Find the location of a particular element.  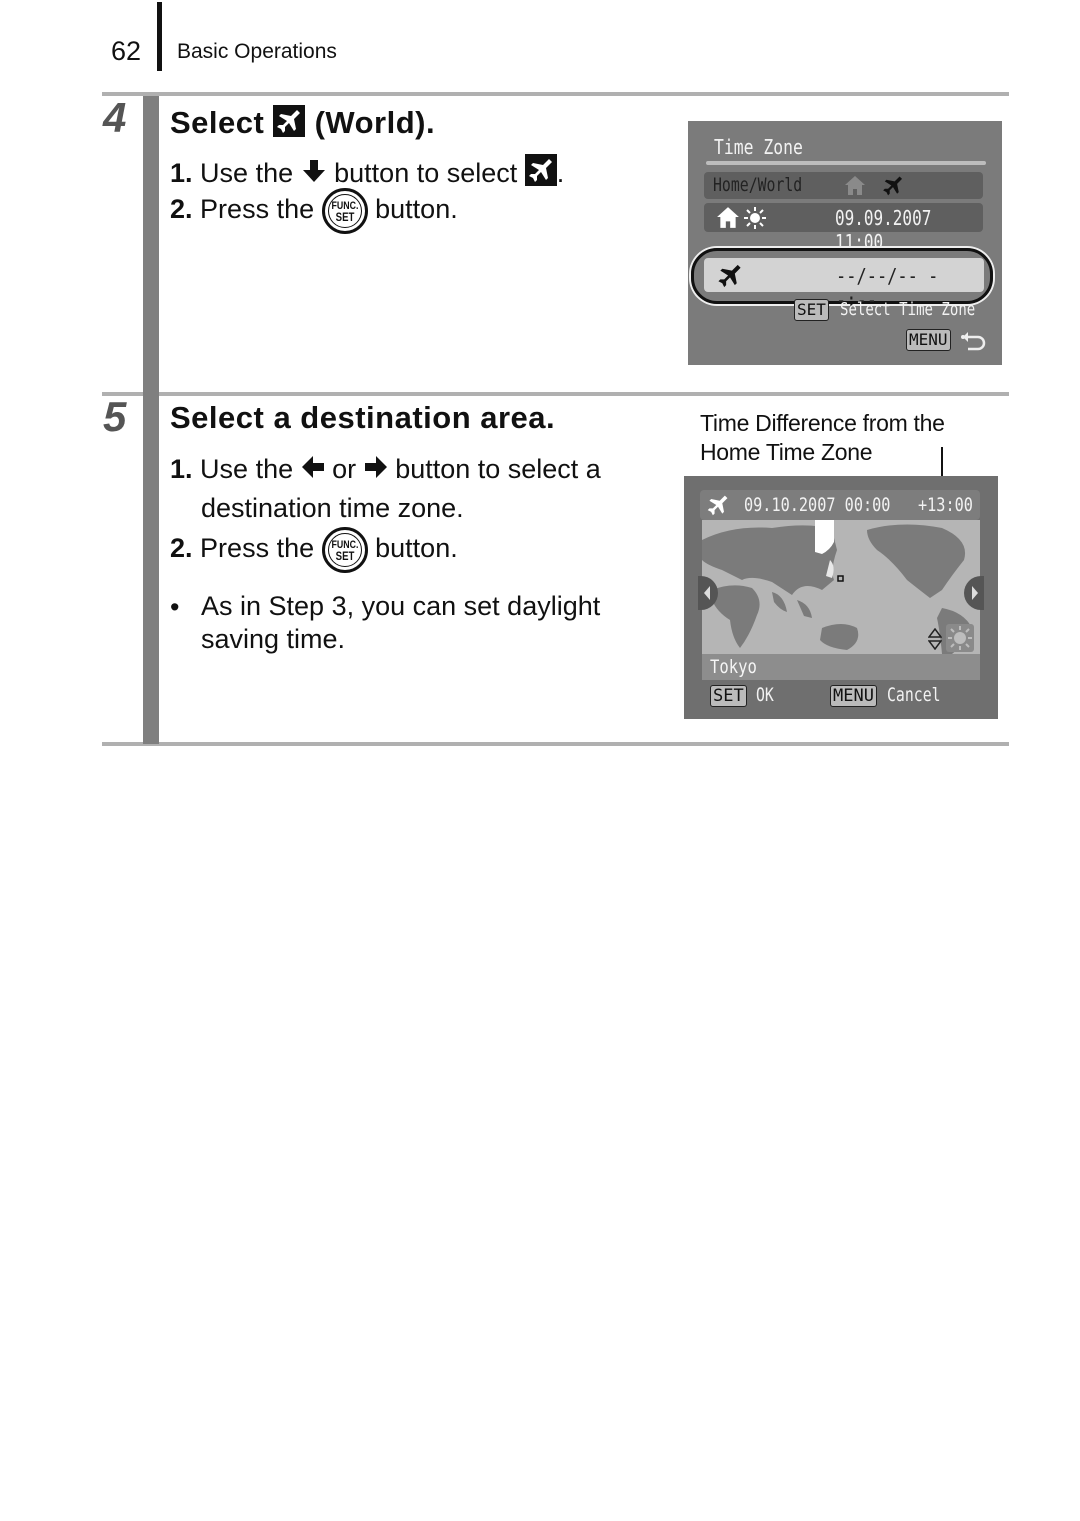

note-line-2: saving time. is located at coordinates (273, 639).